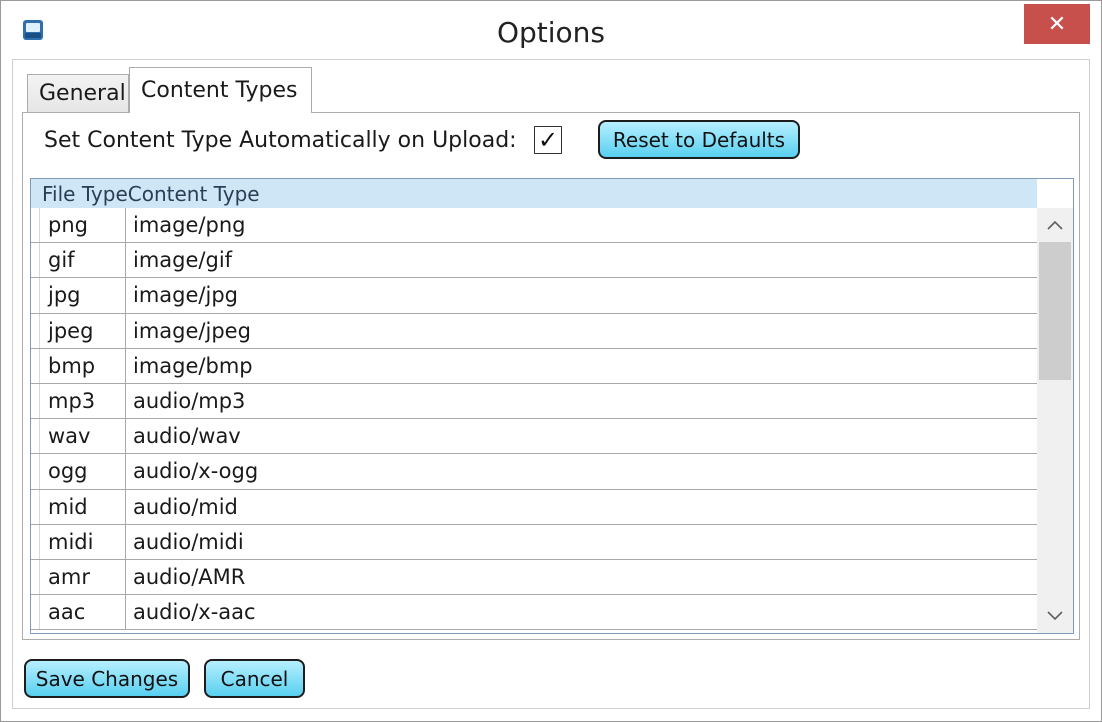  What do you see at coordinates (78, 541) in the screenshot?
I see `file-type-cell: midi` at bounding box center [78, 541].